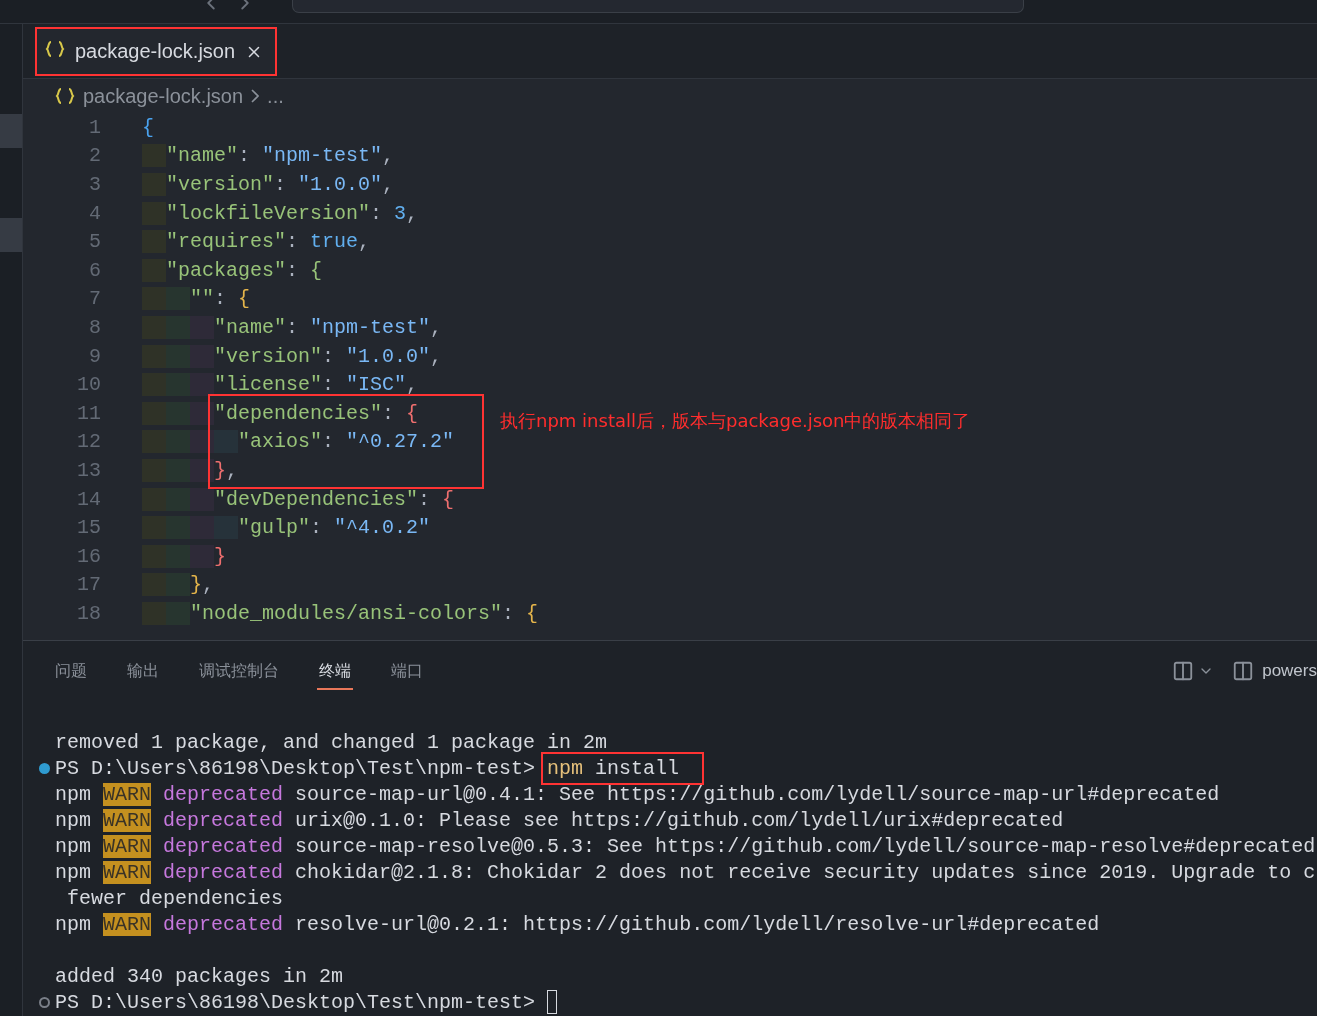 This screenshot has width=1317, height=1016. What do you see at coordinates (367, 768) in the screenshot?
I see `terminal-line: PS D:\Users\86198\Desktop\Test\npm-test> npm install` at bounding box center [367, 768].